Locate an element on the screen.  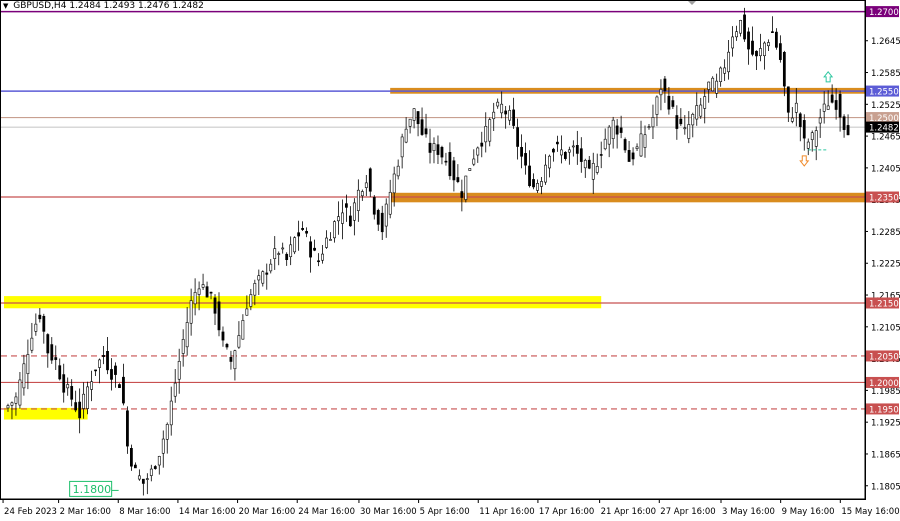
y-tick-label: 1.2405 is located at coordinates (885, 169).